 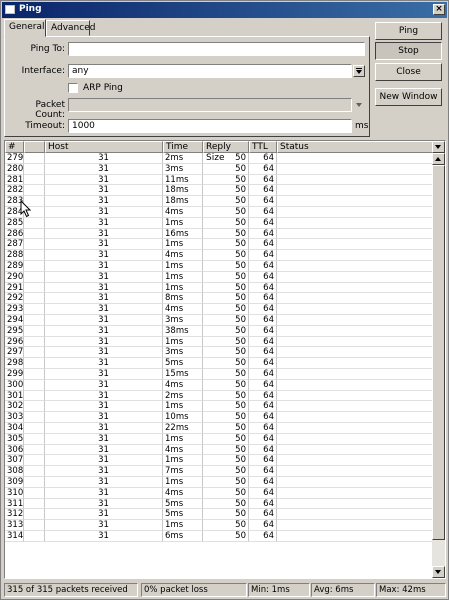 What do you see at coordinates (219, 169) in the screenshot?
I see `table-row: 280 31 3ms 50 64` at bounding box center [219, 169].